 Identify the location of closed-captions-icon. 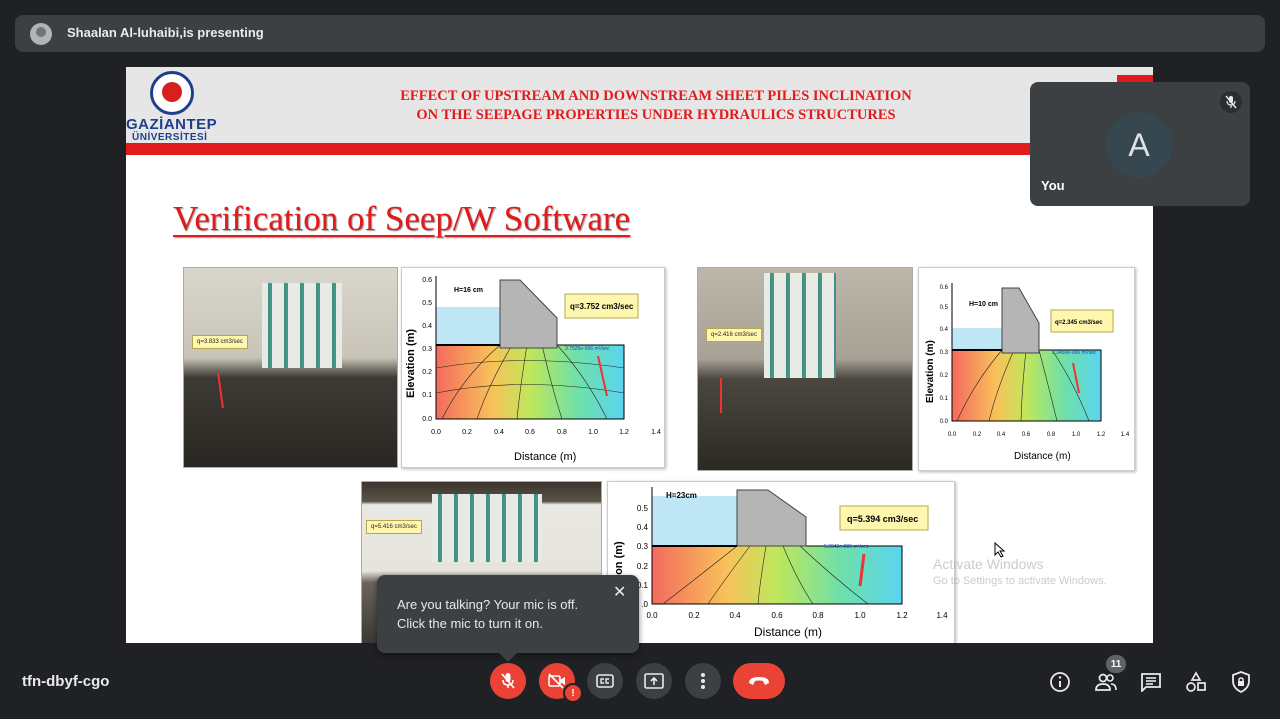
(605, 681).